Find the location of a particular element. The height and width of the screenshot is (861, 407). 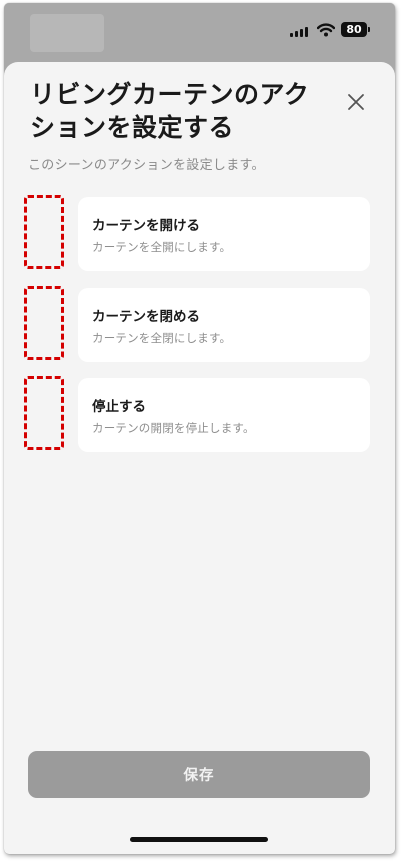

action-description: カーテンの開閉を停止します。 is located at coordinates (173, 428).